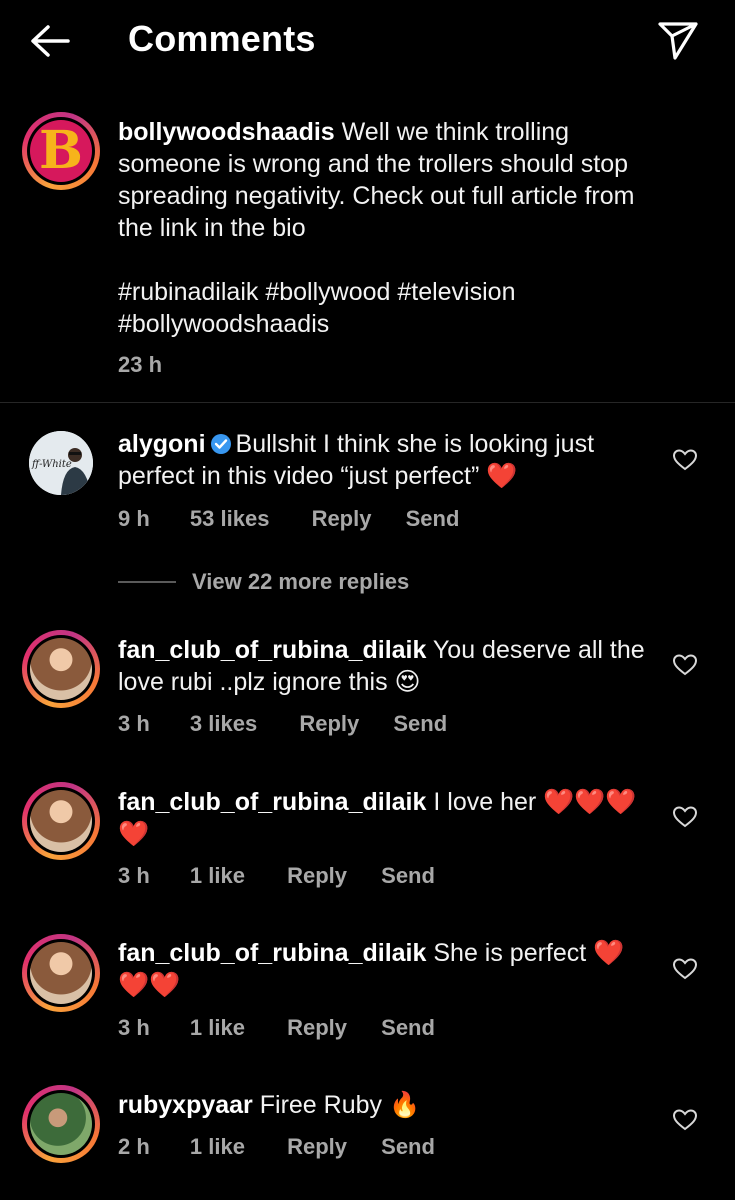 This screenshot has height=1200, width=735. I want to click on avatar: B, so click(61, 151).